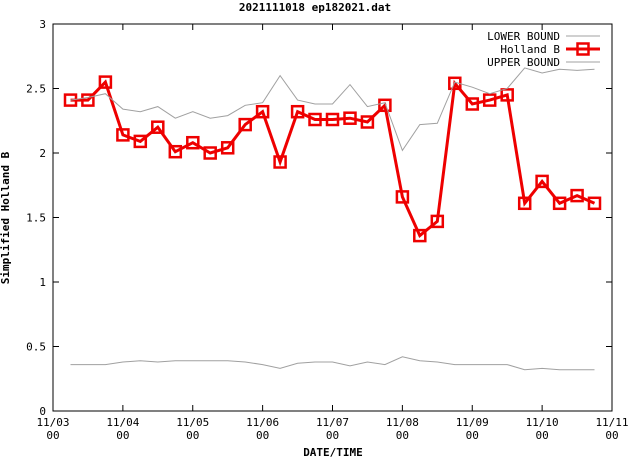 The height and width of the screenshot is (460, 630). I want to click on y-axis-label: Simplified Holland B, so click(6, 217).